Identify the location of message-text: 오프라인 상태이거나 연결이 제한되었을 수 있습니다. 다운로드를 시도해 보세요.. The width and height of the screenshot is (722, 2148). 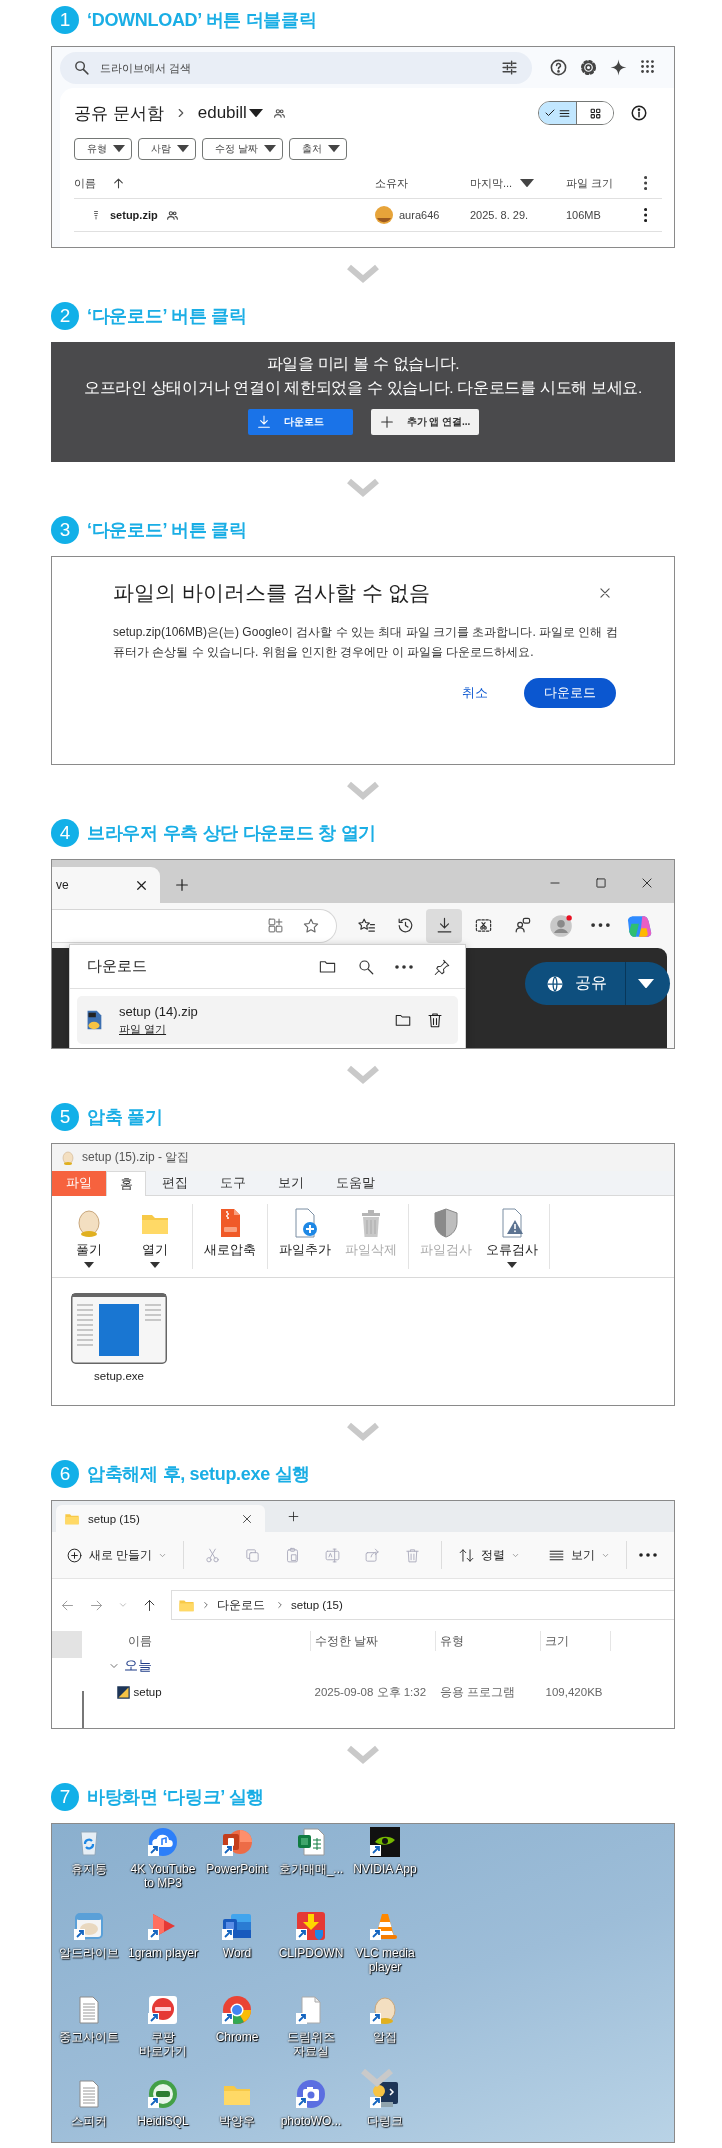
(363, 388).